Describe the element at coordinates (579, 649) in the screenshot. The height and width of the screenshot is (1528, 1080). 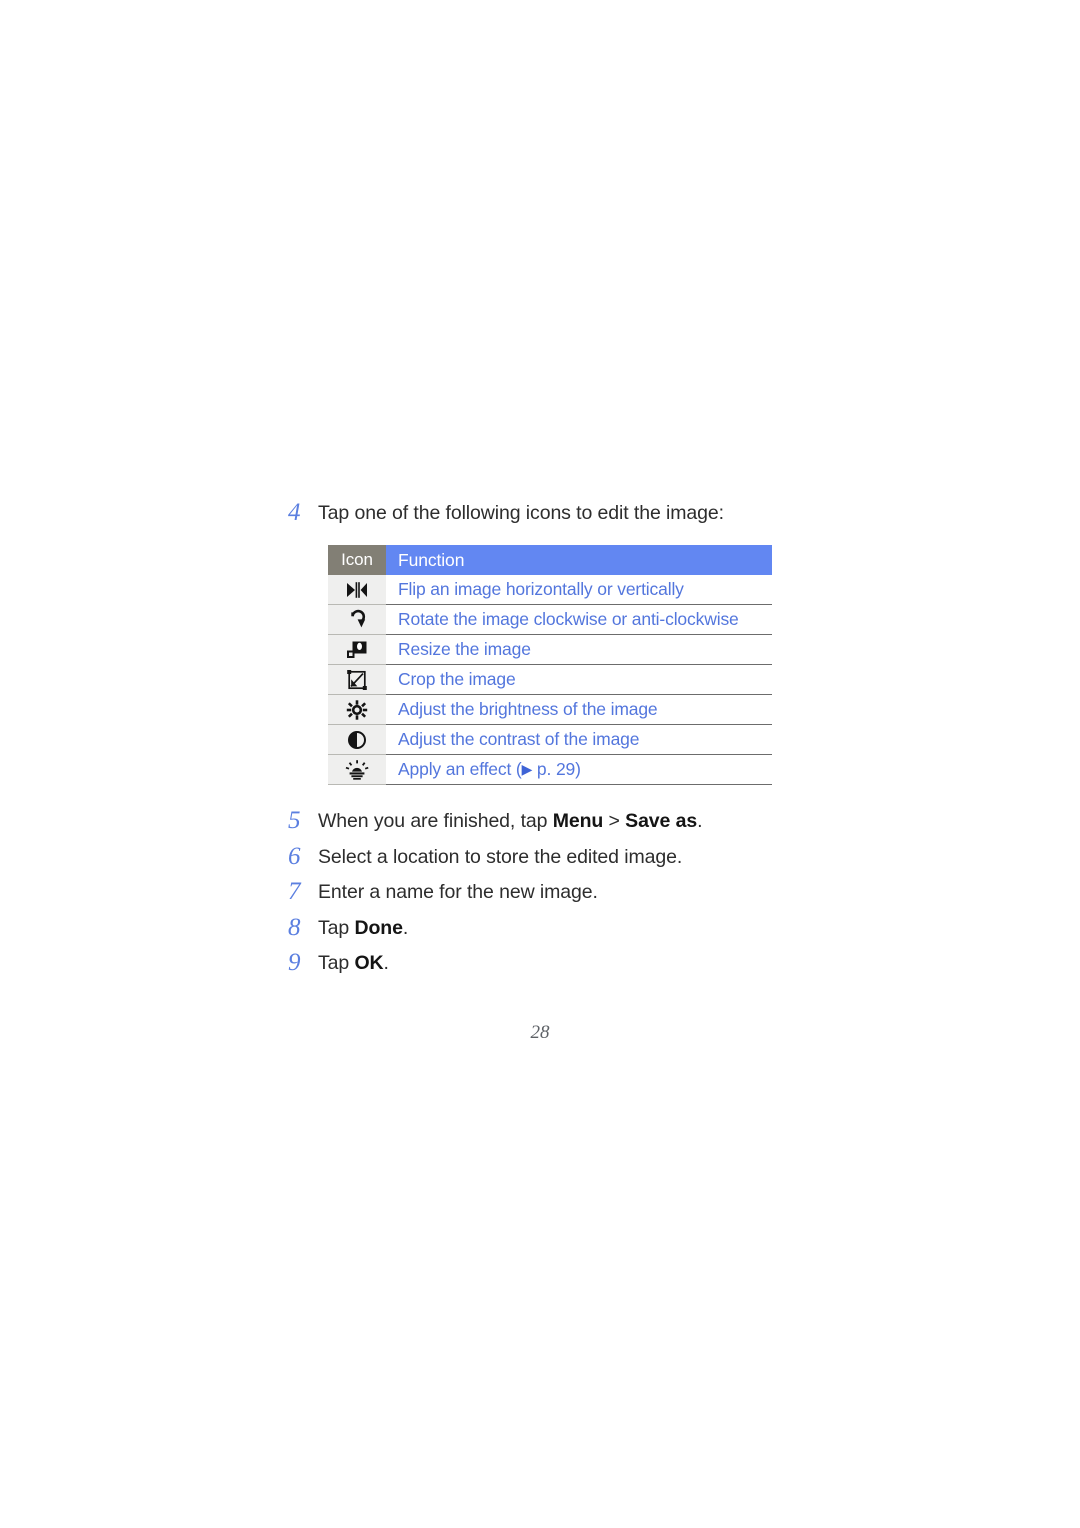
I see `function-cell: Resize the image` at that location.